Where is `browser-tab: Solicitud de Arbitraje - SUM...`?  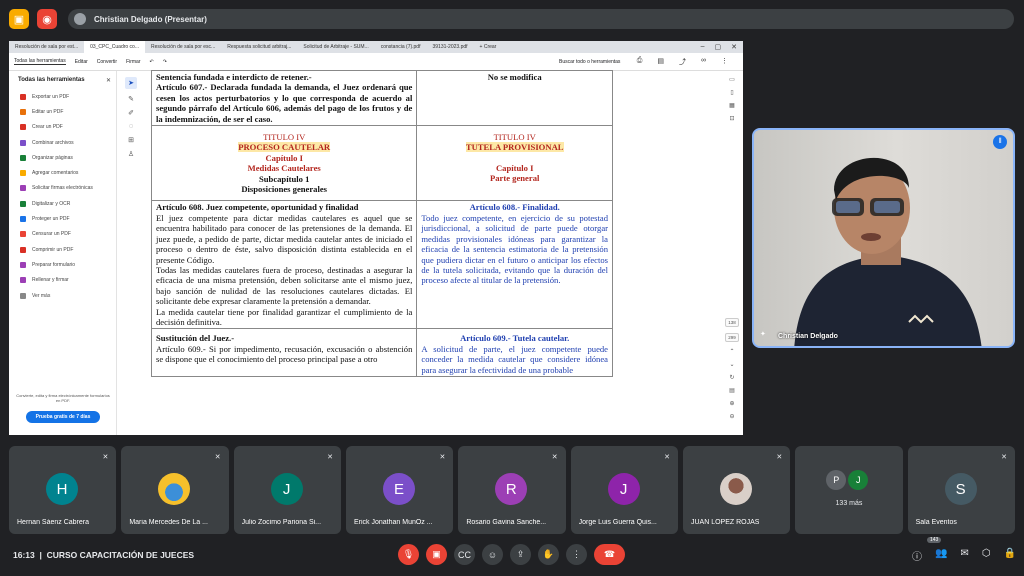
browser-tab: Solicitud de Arbitraje - SUM... is located at coordinates (335, 47).